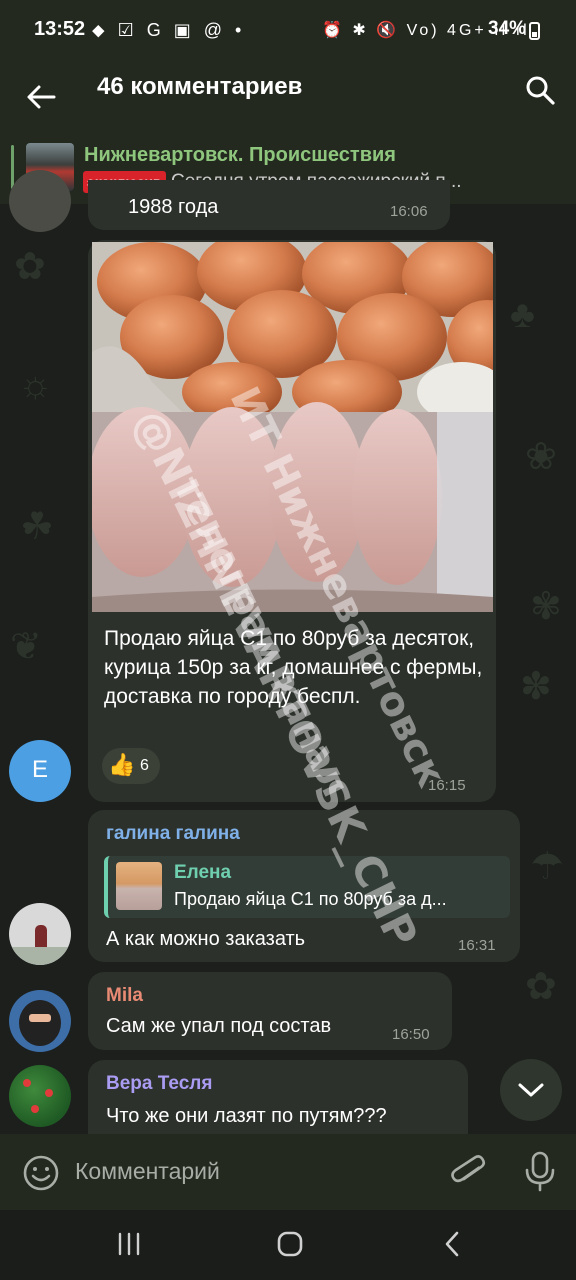 The height and width of the screenshot is (1280, 576). I want to click on message-bubble: Mila Сам же упал под состав 16:50, so click(270, 1011).